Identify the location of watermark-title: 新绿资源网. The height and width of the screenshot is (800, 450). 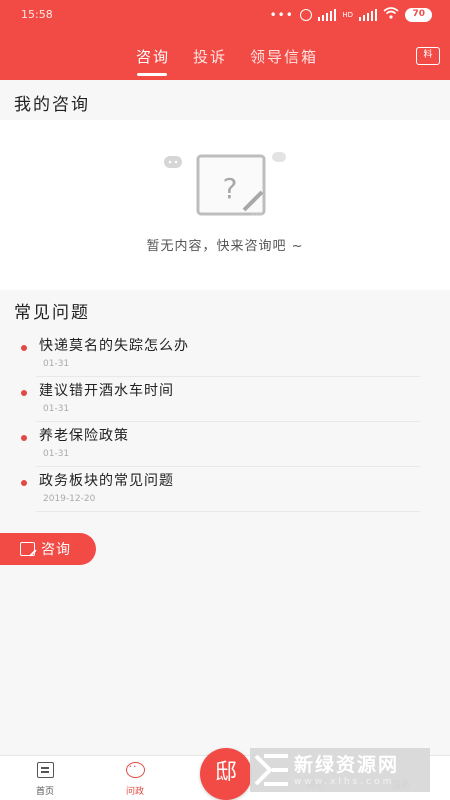
(347, 765).